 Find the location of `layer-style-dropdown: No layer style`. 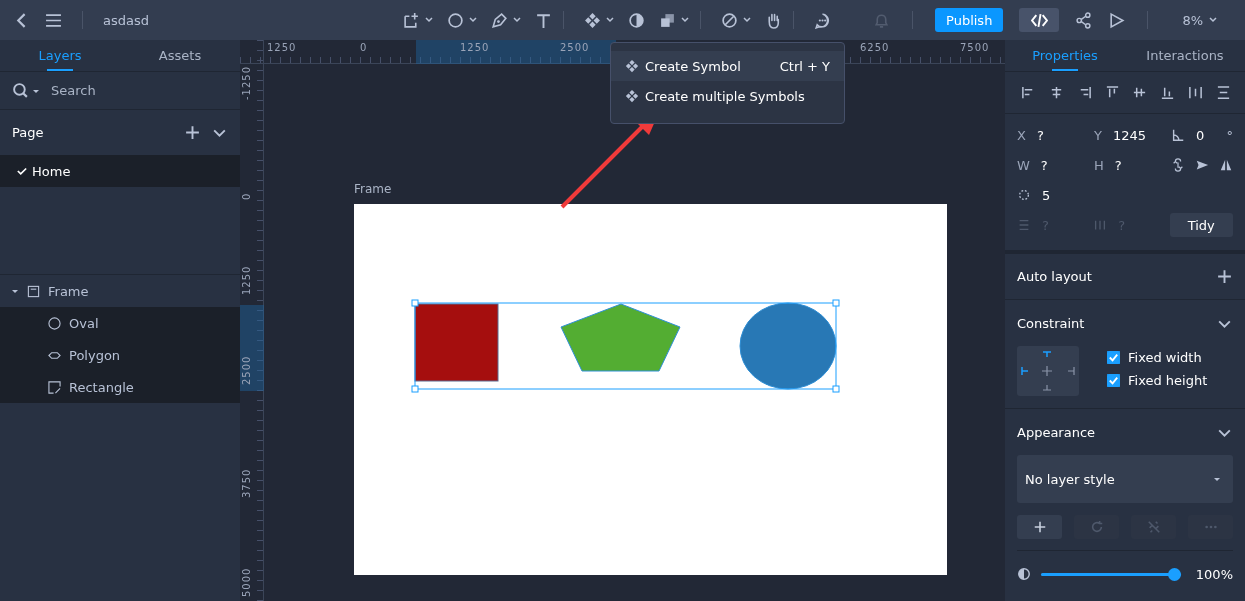

layer-style-dropdown: No layer style is located at coordinates (1125, 479).